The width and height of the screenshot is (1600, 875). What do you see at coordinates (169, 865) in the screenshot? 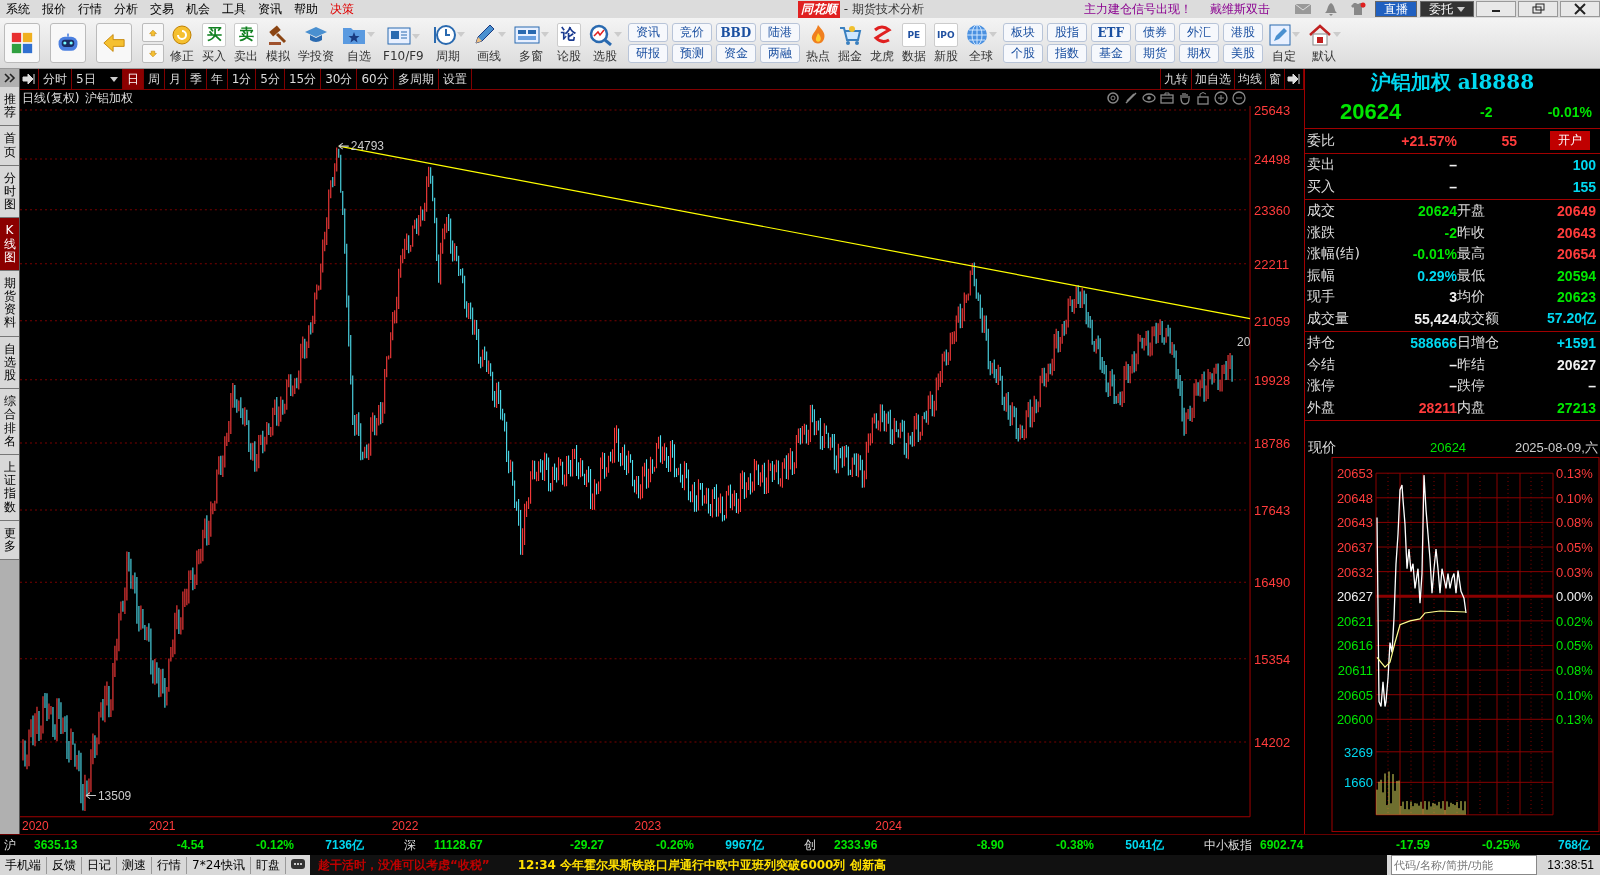
I see `status-link: 行情` at bounding box center [169, 865].